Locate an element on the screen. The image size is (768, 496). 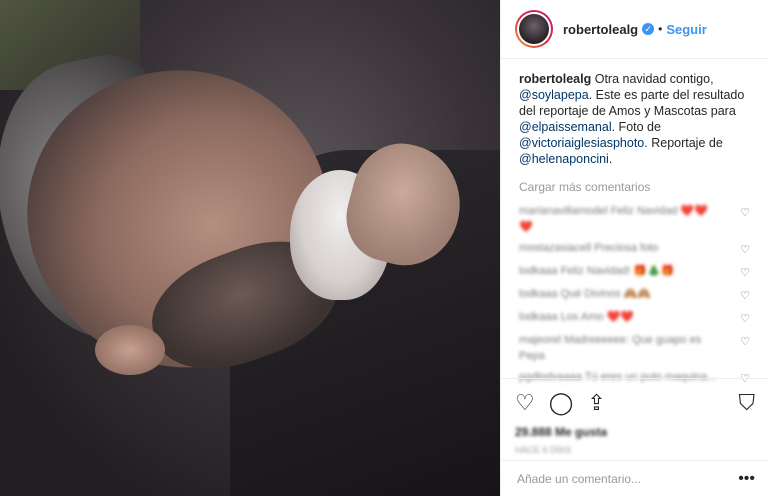
more-icon: ••• is located at coordinates (746, 479).